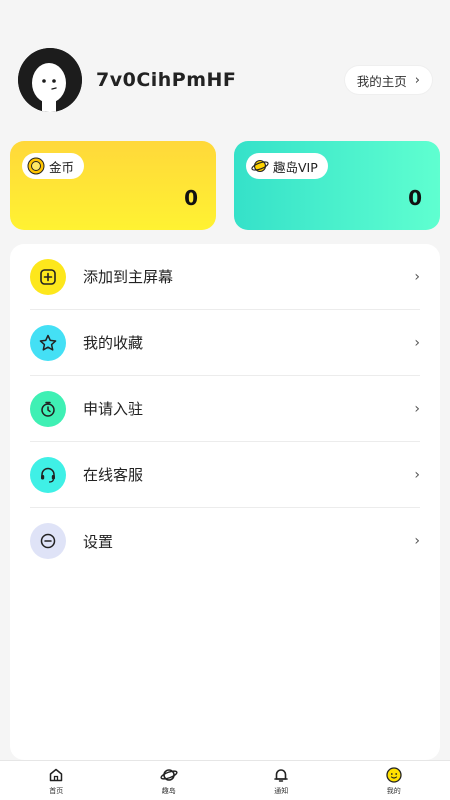  I want to click on menu-item-favorites: 我的收藏 ›, so click(225, 343).